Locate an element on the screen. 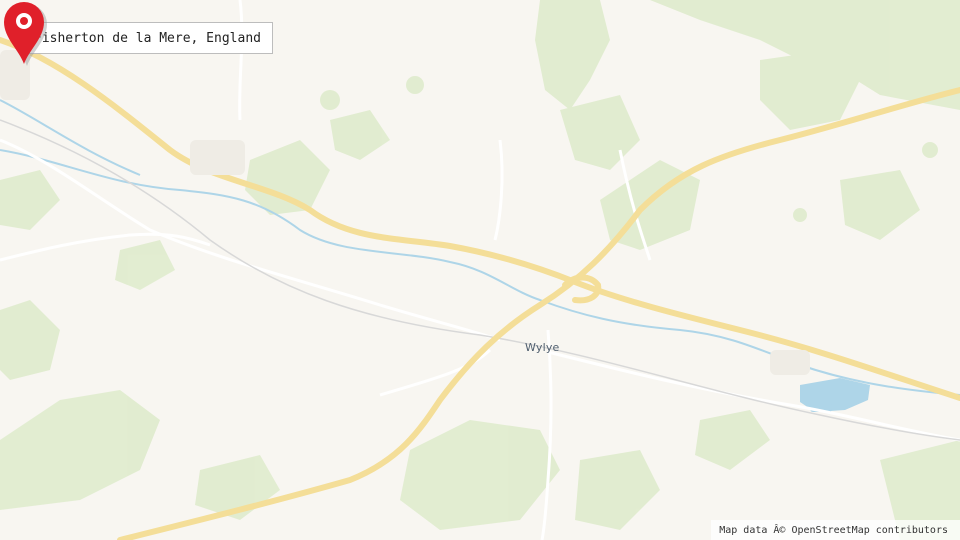  place-label-wylye: Wylye is located at coordinates (542, 347).